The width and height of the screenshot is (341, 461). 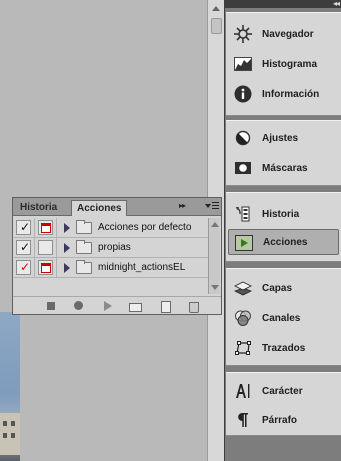 What do you see at coordinates (290, 64) in the screenshot?
I see `dock-item-label: Histograma` at bounding box center [290, 64].